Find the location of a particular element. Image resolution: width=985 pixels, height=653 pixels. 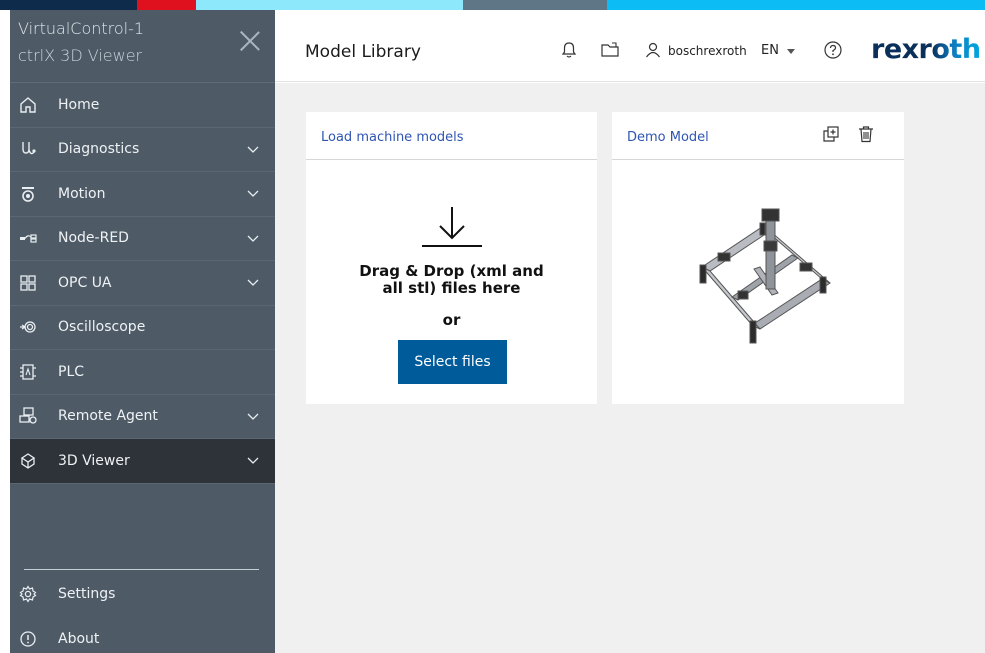

sidebar-item-label: Motion is located at coordinates (82, 193).